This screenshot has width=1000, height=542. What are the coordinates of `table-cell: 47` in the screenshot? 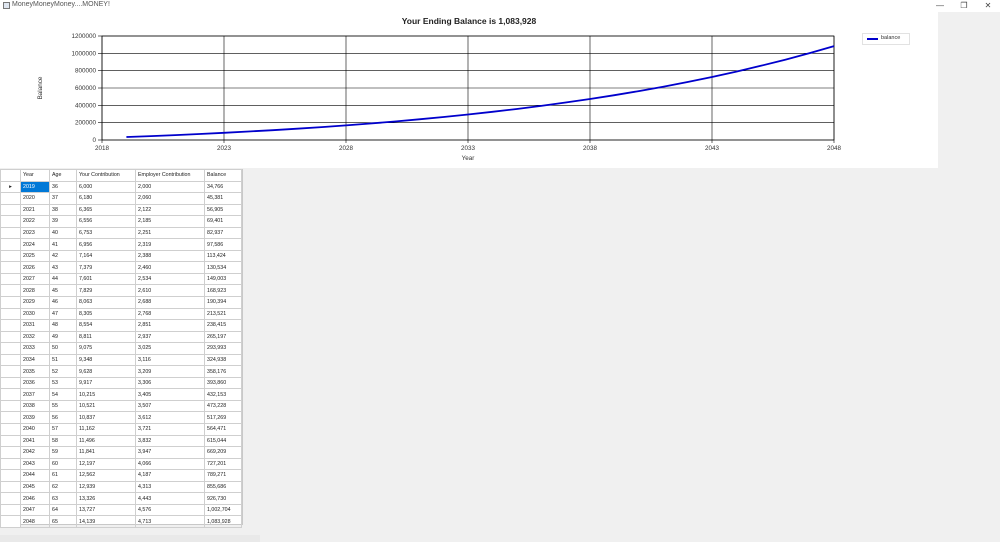 It's located at (63, 314).